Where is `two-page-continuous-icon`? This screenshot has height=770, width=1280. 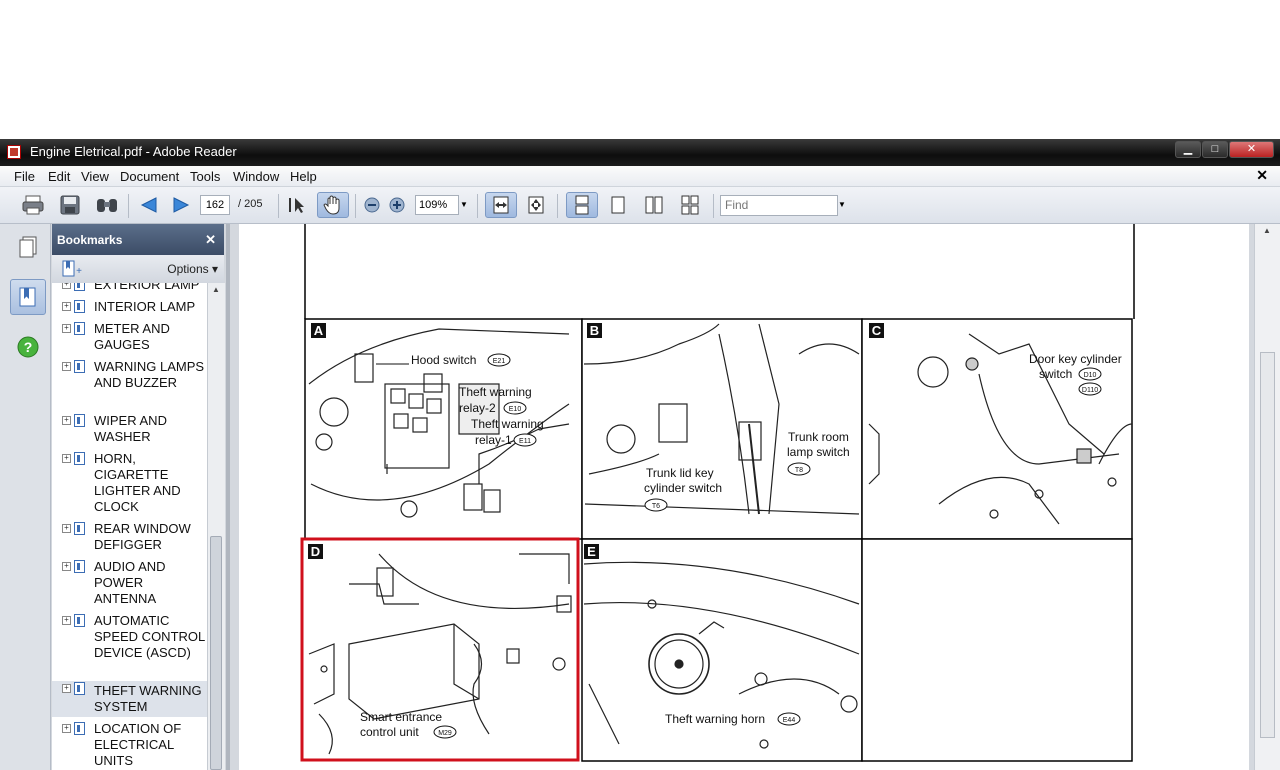
two-page-continuous-icon is located at coordinates (690, 205).